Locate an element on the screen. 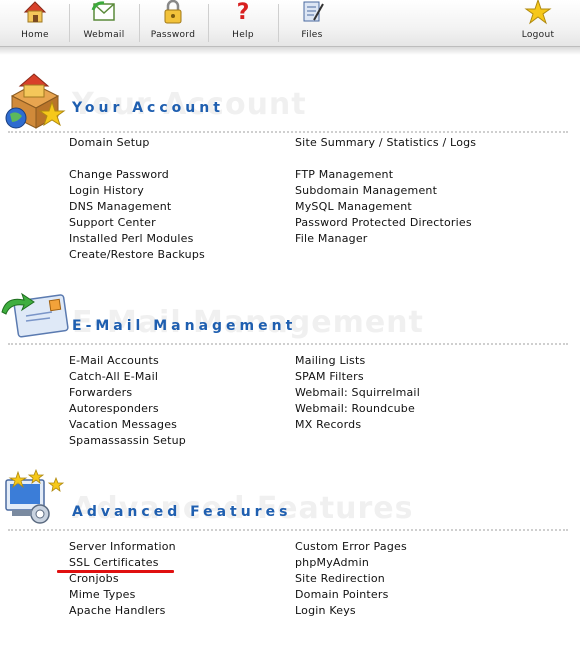 This screenshot has width=580, height=656. link-domain-setup: Domain Setup is located at coordinates (109, 142).